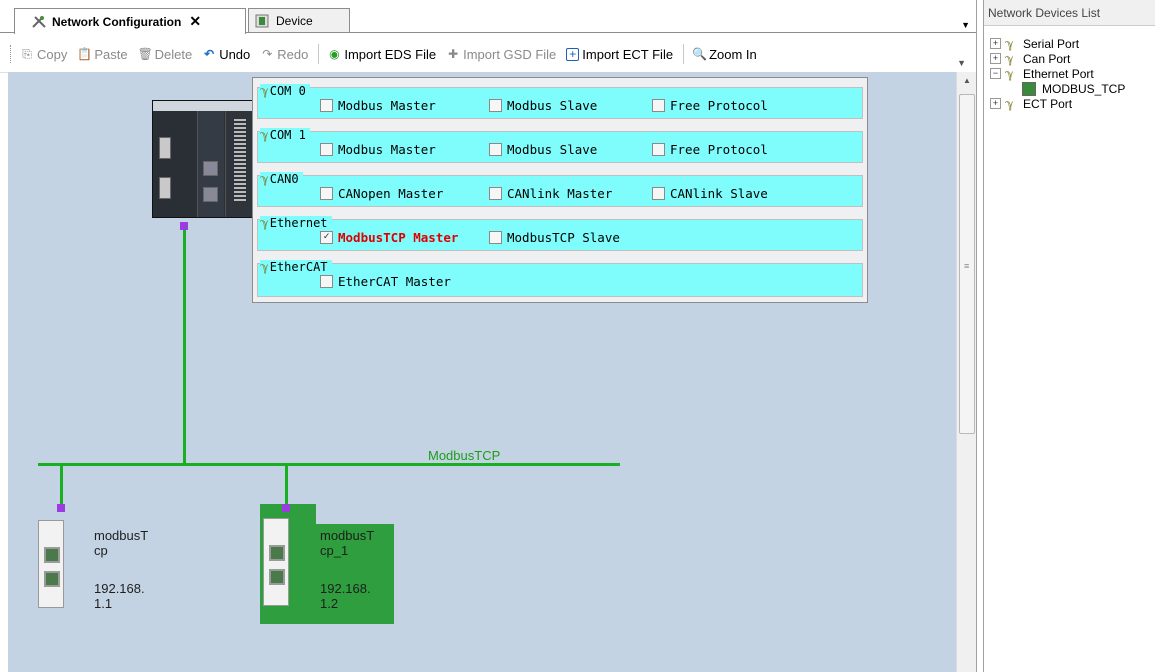 Image resolution: width=1155 pixels, height=672 pixels. I want to click on tree-item-ethernet-port: − ℽ Ethernet Port, so click(1057, 73).